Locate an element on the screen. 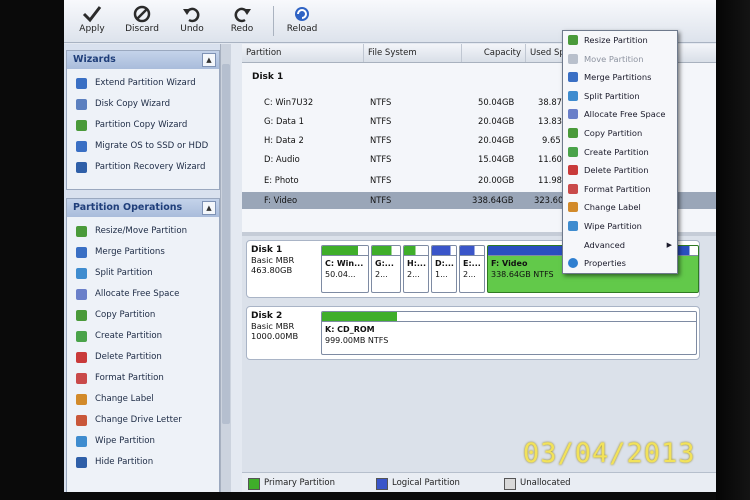 This screenshot has width=750, height=500. partition-operations-header: Partition Operations ▲ is located at coordinates (143, 208).